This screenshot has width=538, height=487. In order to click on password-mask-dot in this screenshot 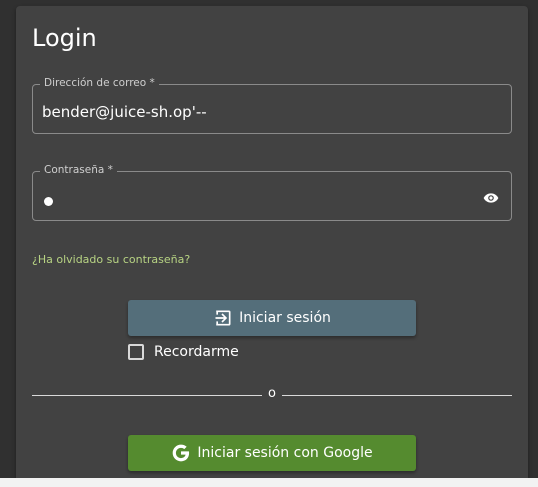, I will do `click(48, 201)`.